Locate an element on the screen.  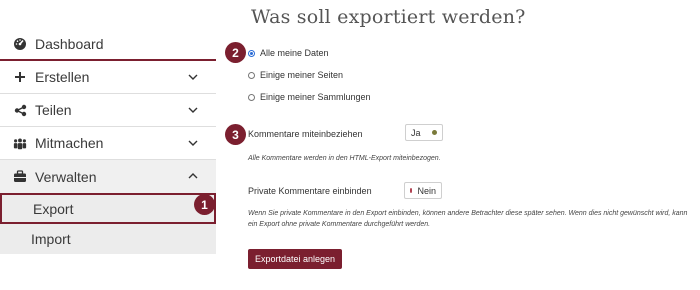
toggle-value: Nein is located at coordinates (426, 190).